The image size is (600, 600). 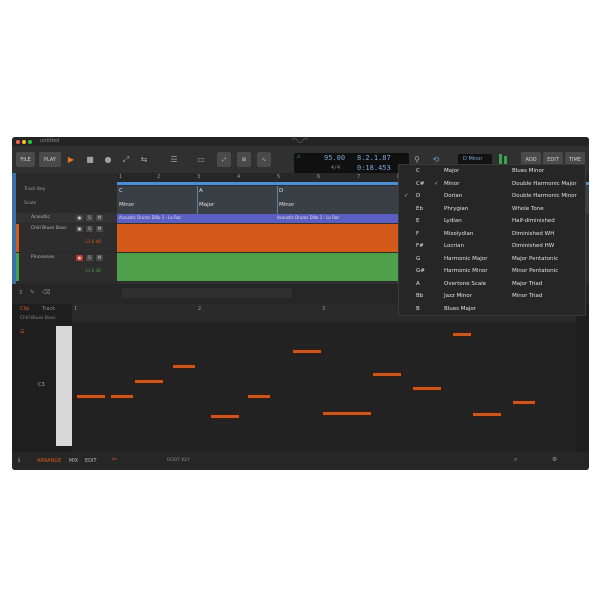 I want to click on tempo-display: 95.00, so click(x=334, y=158).